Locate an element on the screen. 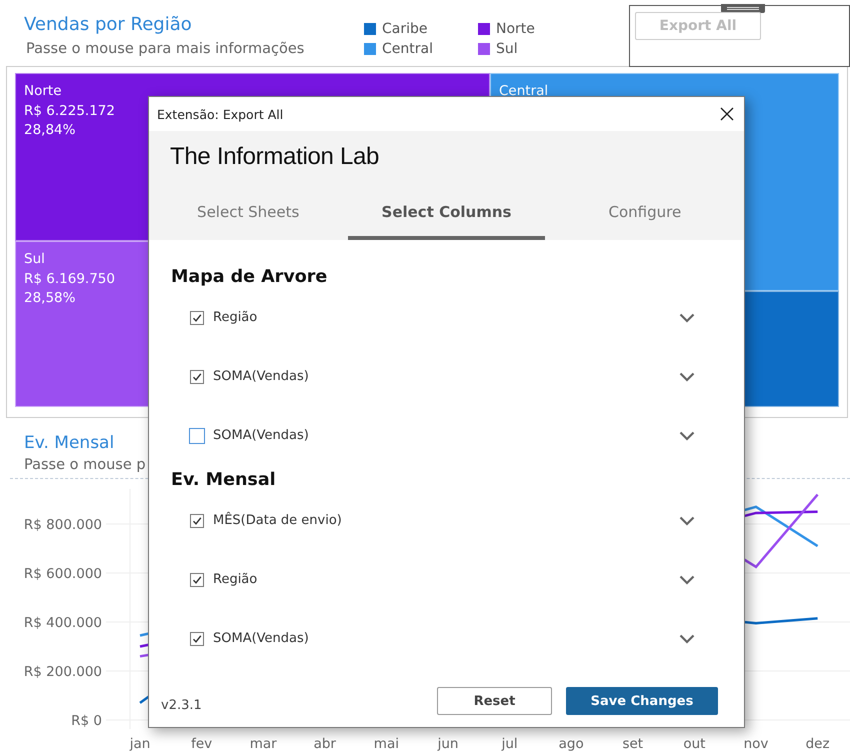 The image size is (850, 752). legend-label: Norte is located at coordinates (515, 29).